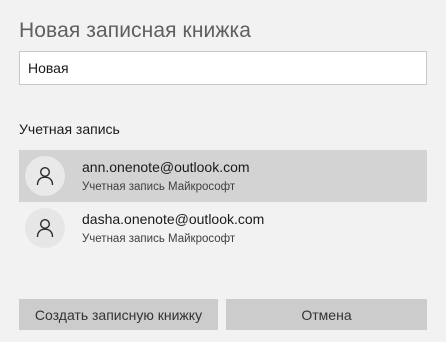  I want to click on account-email: ann.onenote@outlook.com, so click(166, 167).